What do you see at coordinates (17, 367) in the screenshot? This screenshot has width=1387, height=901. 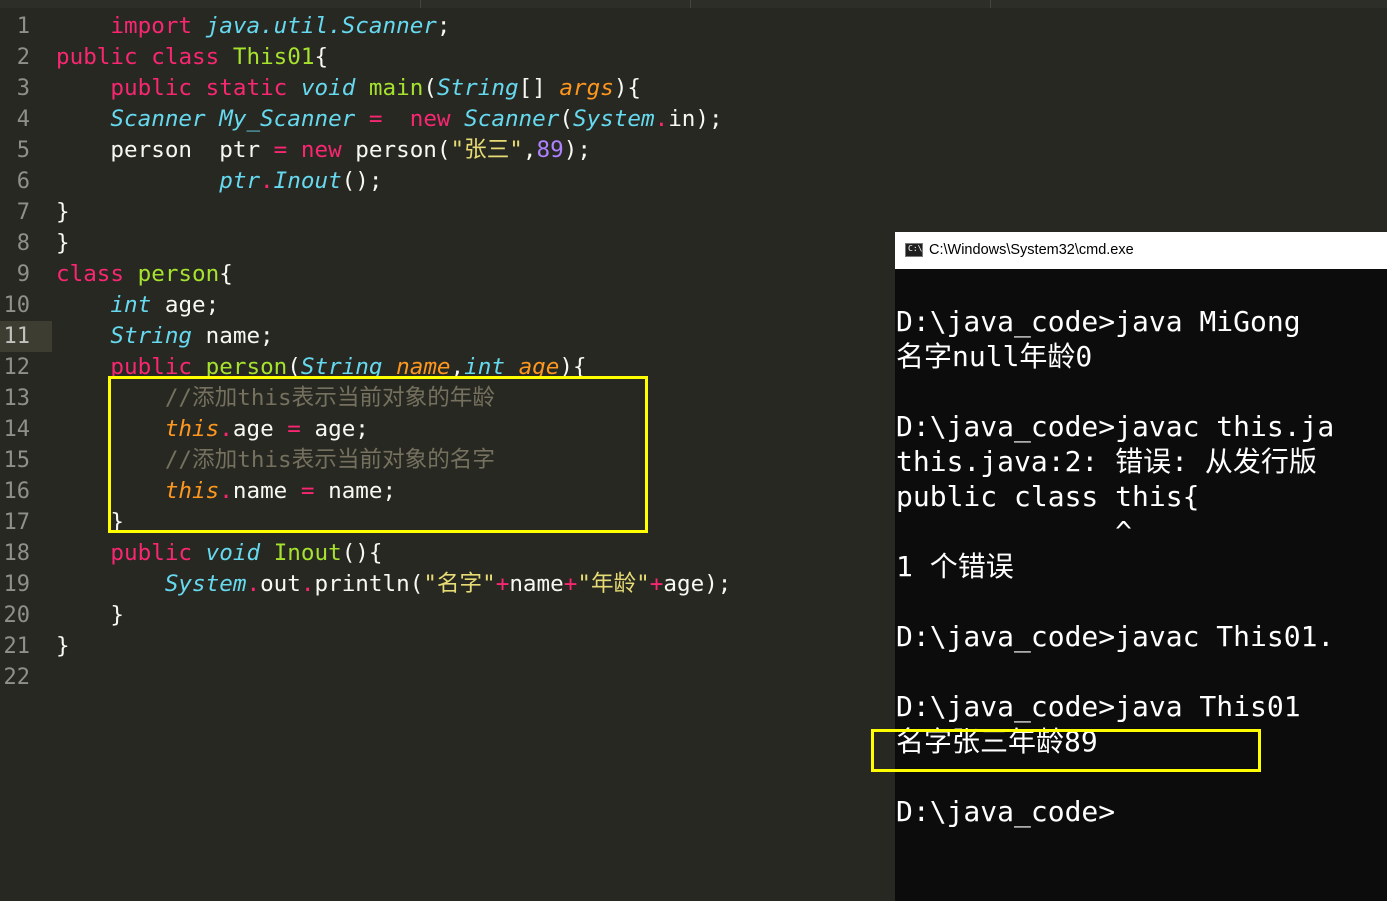 I see `line-number: 12` at bounding box center [17, 367].